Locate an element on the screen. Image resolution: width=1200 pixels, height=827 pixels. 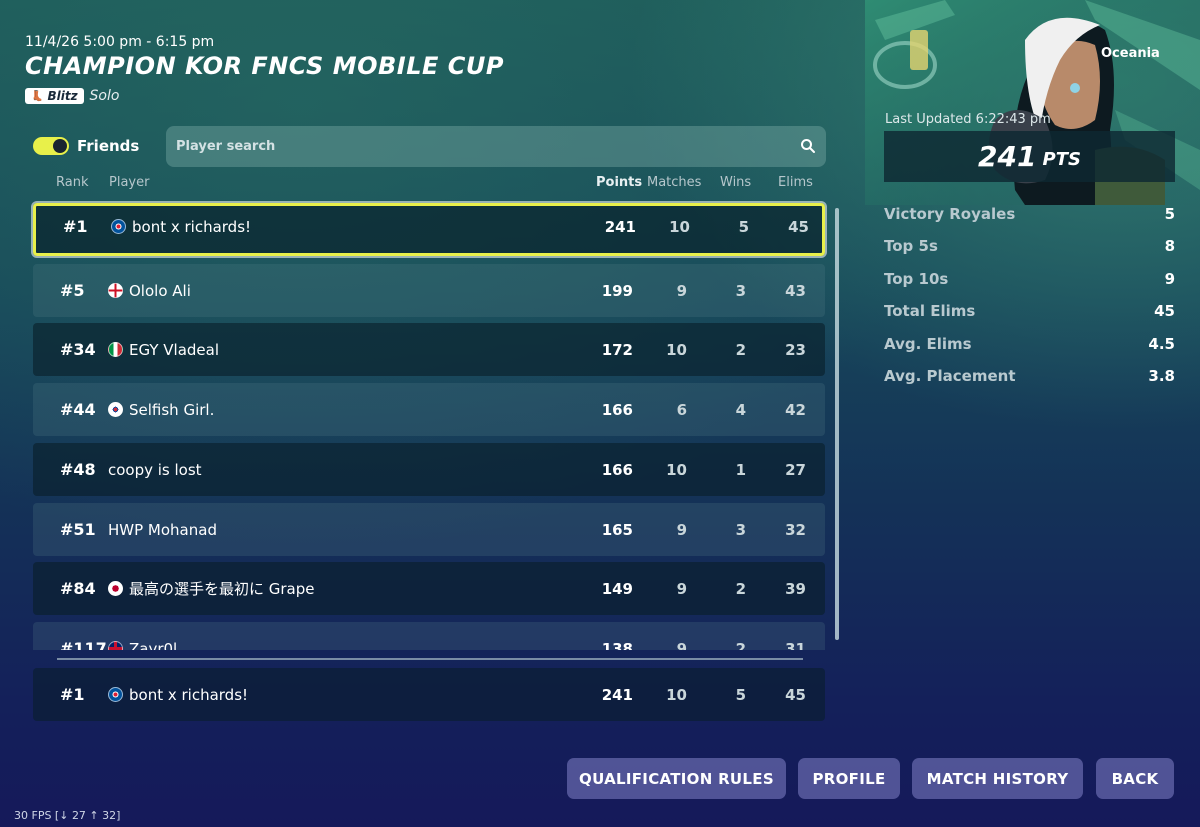
row-player-name: 最高の選手を最初に Grape is located at coordinates (222, 589).